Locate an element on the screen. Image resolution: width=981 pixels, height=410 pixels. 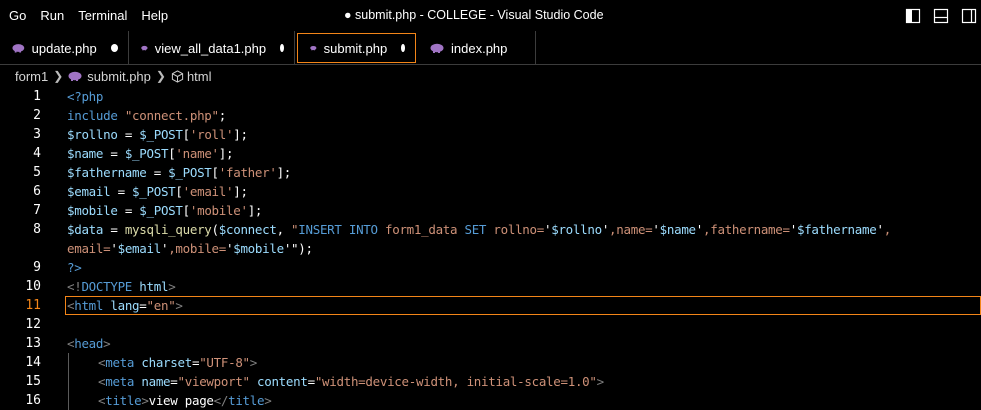
tab-label: view_all_data1.php is located at coordinates (210, 48).